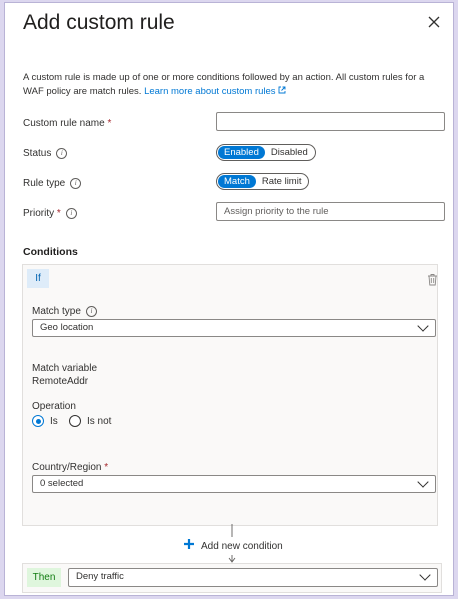  Describe the element at coordinates (38, 421) in the screenshot. I see `operation-is-radio` at that location.